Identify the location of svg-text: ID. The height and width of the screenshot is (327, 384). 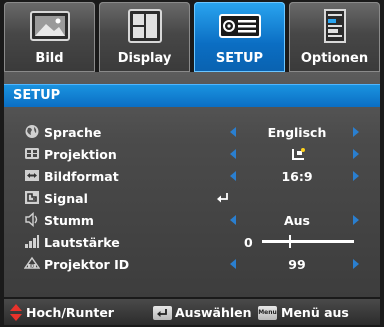
(32, 266).